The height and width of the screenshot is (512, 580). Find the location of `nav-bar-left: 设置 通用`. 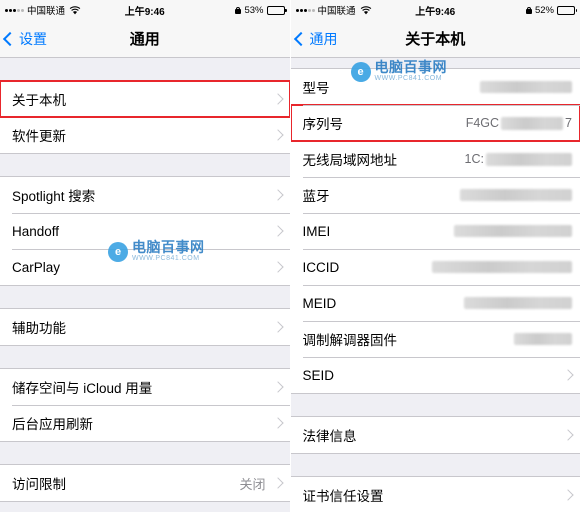

nav-bar-left: 设置 通用 is located at coordinates (145, 39).